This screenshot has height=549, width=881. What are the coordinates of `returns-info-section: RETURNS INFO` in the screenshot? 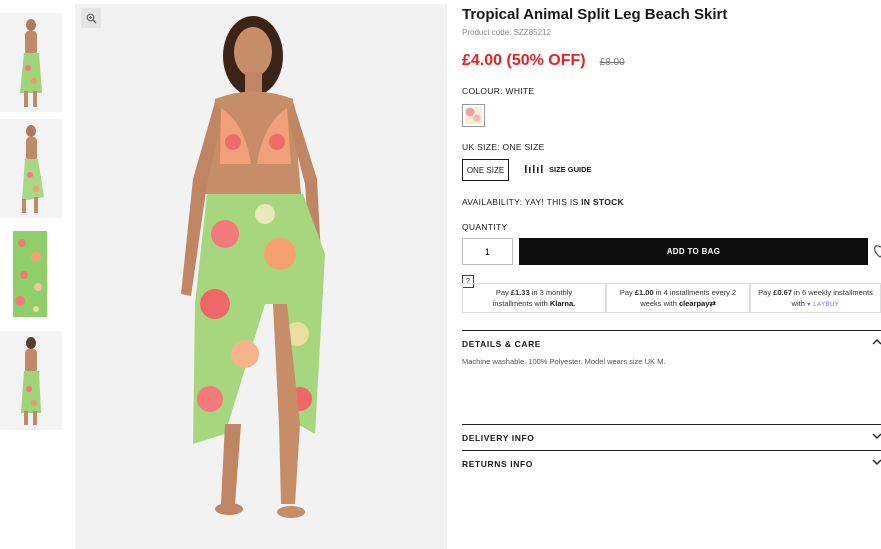 It's located at (671, 459).